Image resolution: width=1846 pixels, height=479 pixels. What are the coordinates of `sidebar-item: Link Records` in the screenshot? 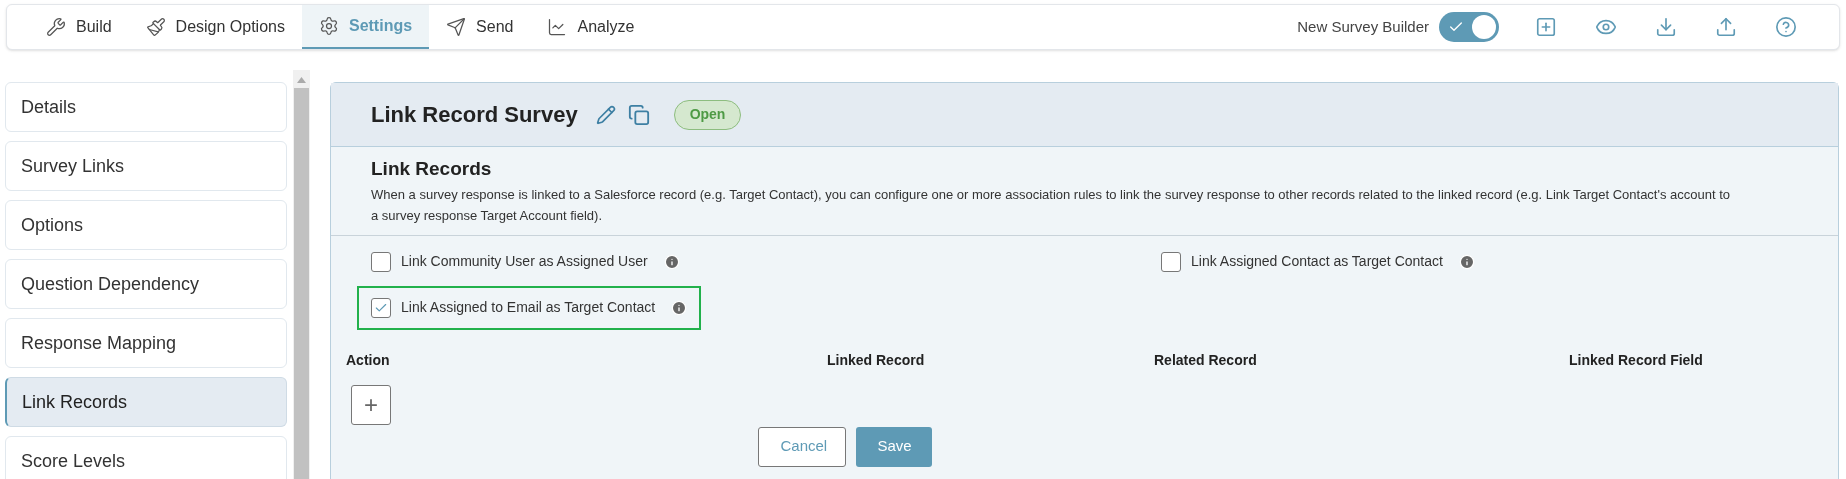 It's located at (146, 402).